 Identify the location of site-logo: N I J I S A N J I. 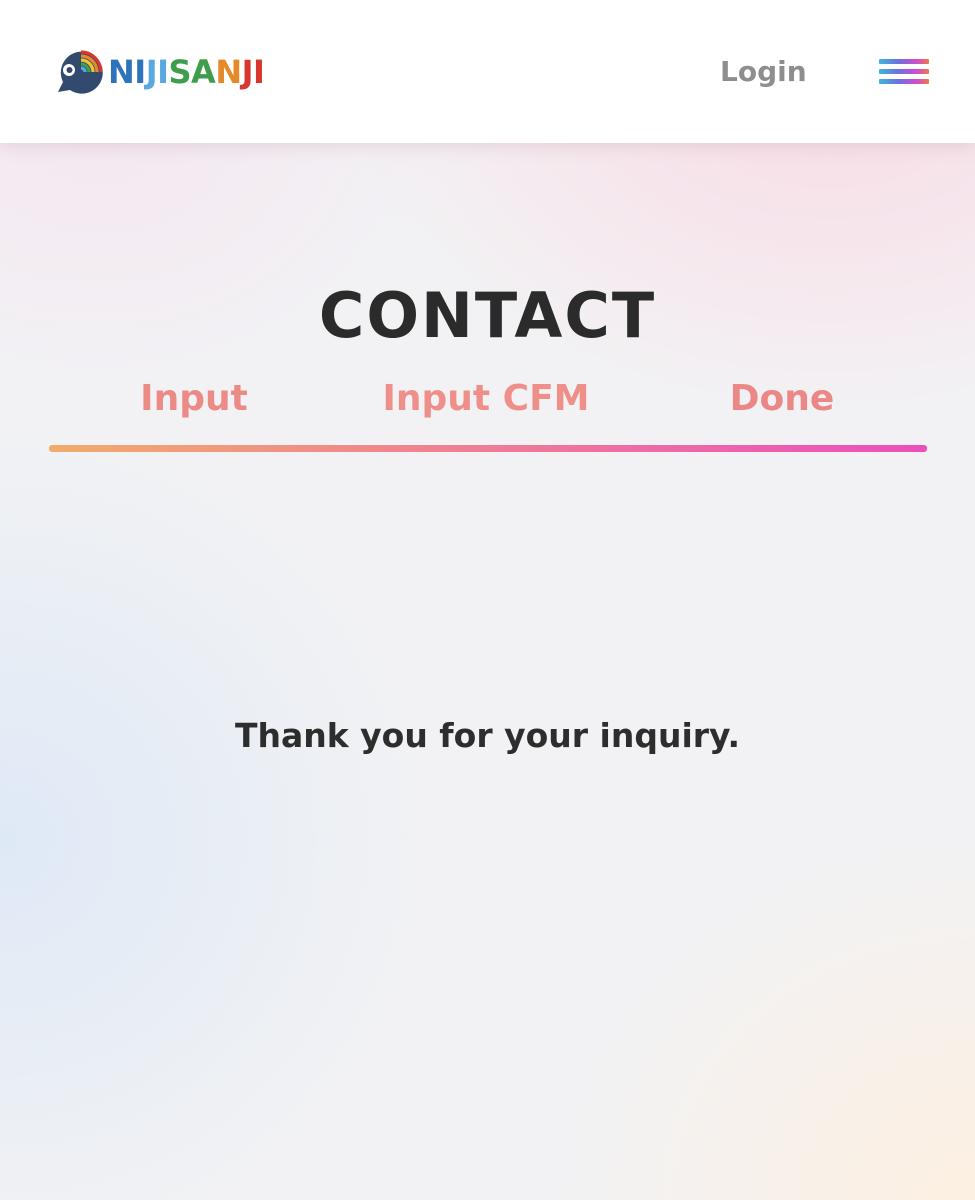
(159, 72).